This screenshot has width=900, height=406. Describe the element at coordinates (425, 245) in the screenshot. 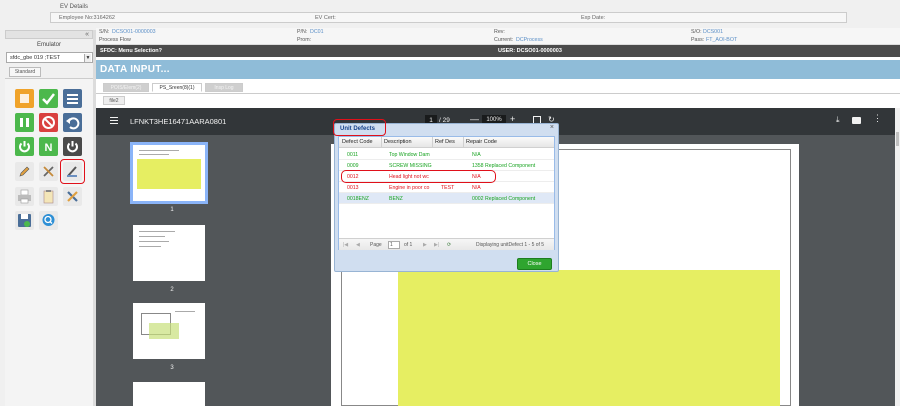

I see `next-page-icon: ▶` at that location.